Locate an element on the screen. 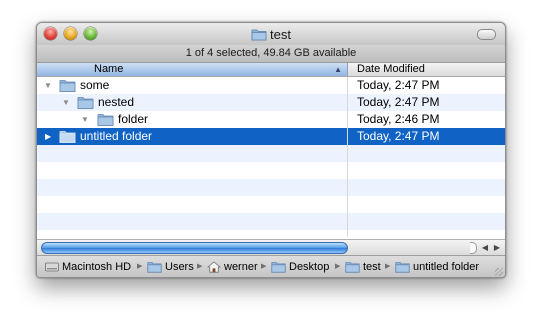  title-bar: test is located at coordinates (271, 34).